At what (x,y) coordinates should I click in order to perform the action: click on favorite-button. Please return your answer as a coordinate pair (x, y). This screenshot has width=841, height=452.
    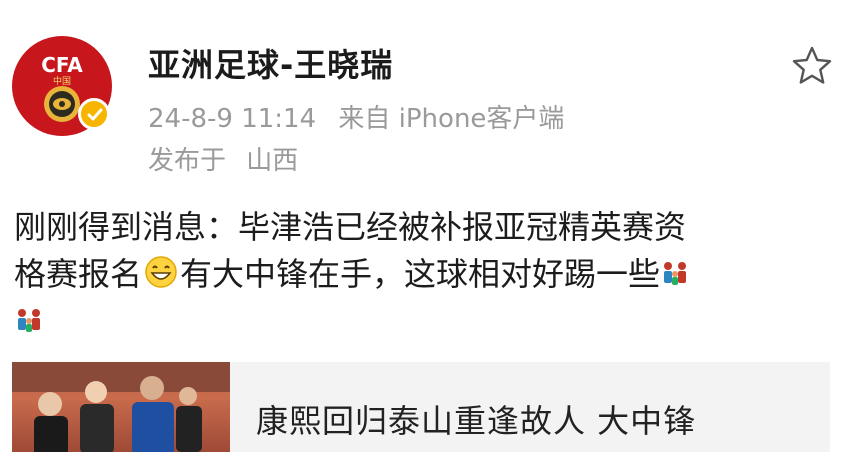
    Looking at the image, I should click on (812, 66).